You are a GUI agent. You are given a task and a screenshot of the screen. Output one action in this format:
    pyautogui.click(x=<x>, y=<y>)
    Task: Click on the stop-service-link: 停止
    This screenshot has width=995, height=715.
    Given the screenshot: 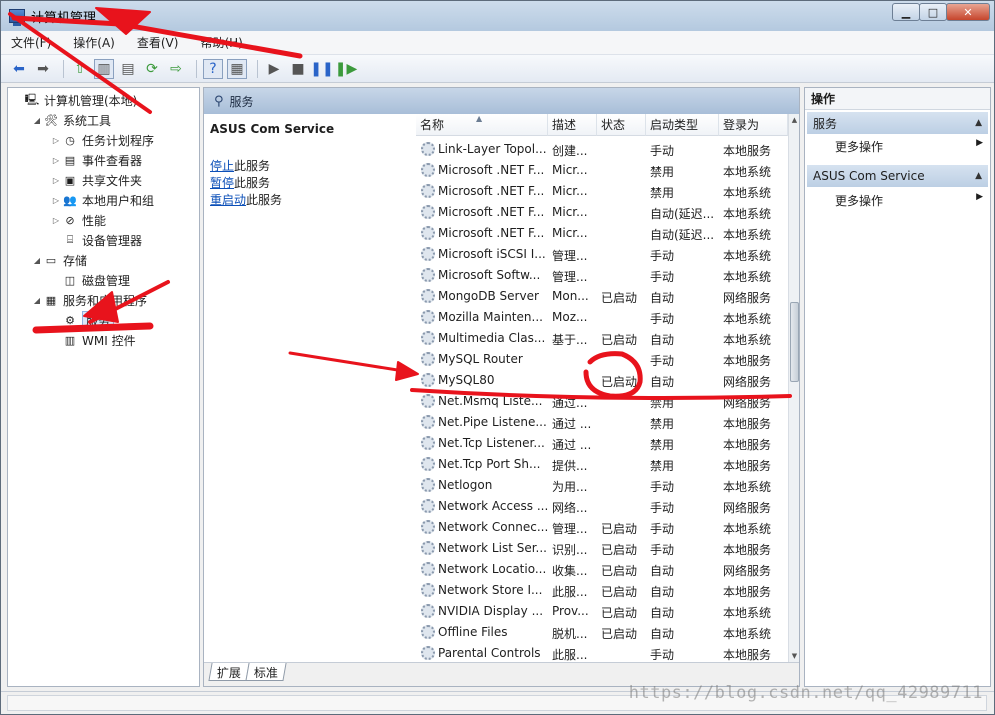 What is the action you would take?
    pyautogui.click(x=222, y=166)
    